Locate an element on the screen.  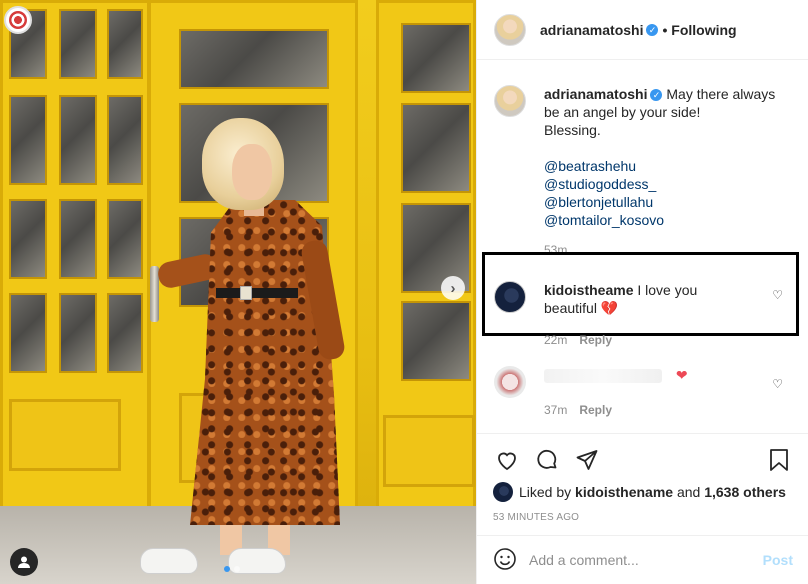
bookmark-icon is located at coordinates (779, 460).